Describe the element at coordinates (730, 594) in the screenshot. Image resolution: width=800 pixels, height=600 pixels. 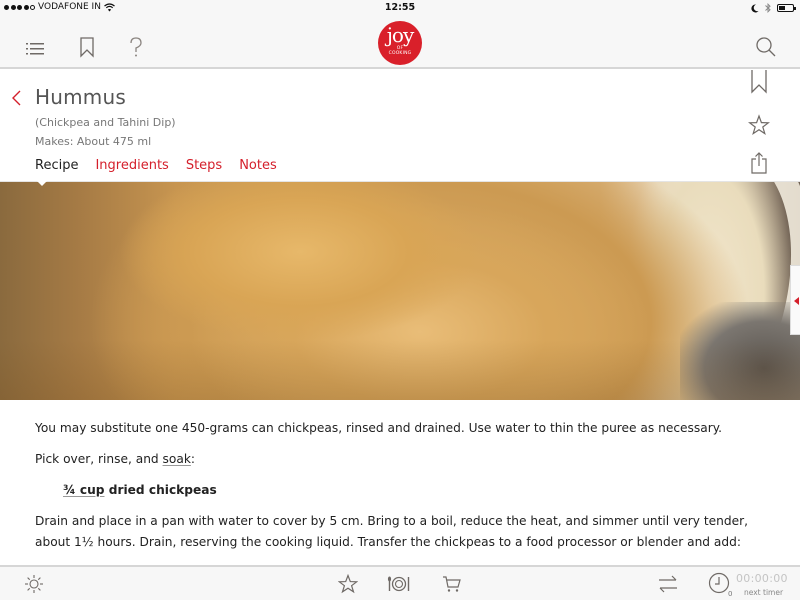
I see `timer-count: 0` at that location.